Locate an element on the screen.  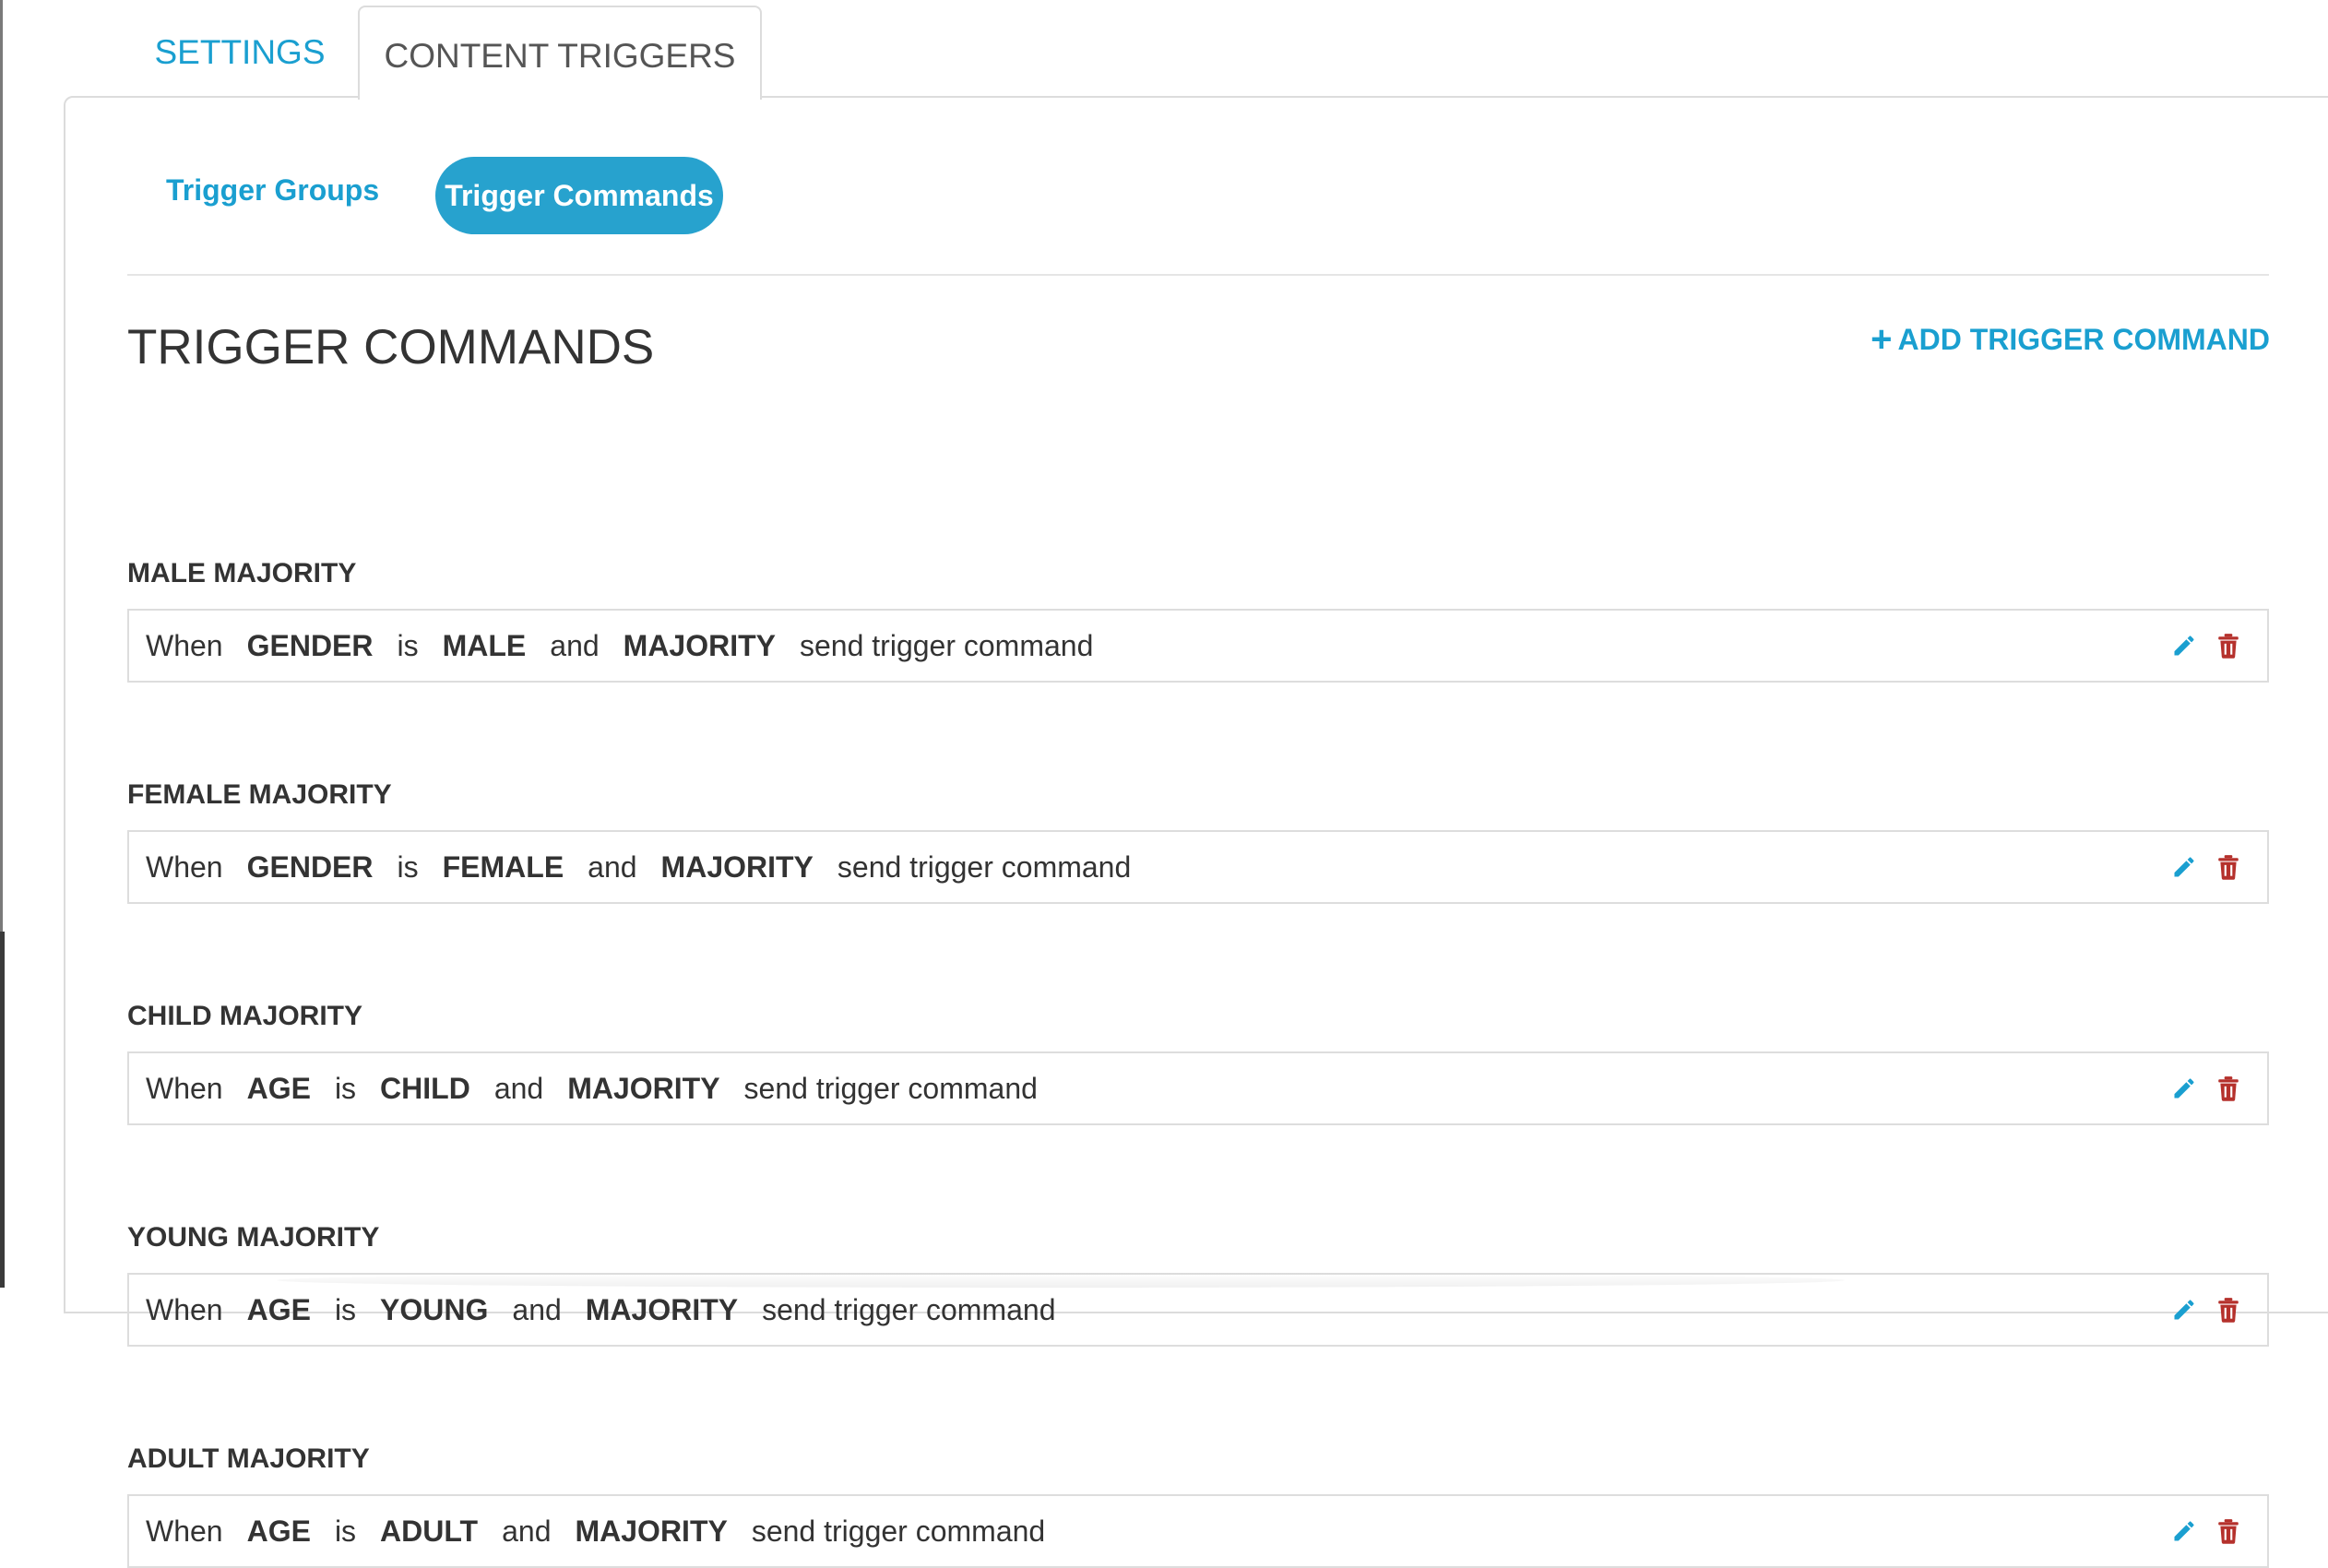
divider is located at coordinates (1198, 275).